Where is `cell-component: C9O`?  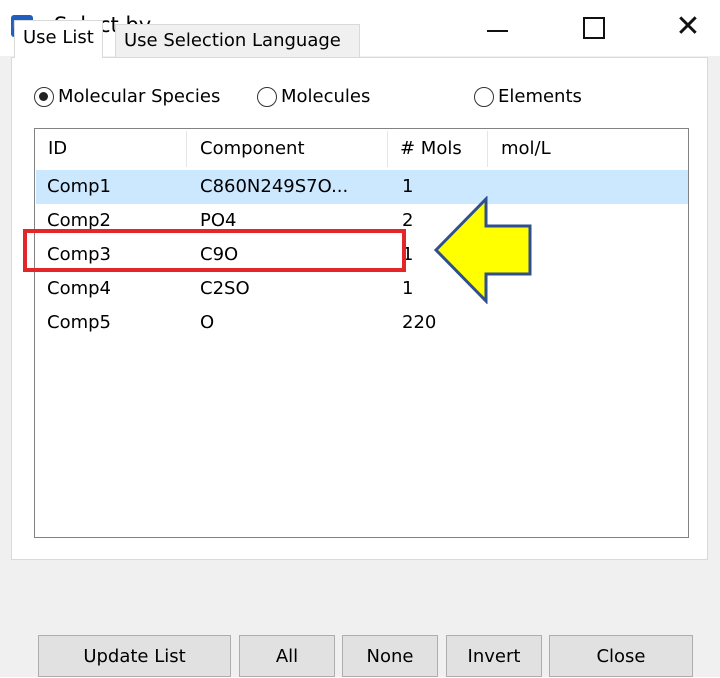
cell-component: C9O is located at coordinates (219, 254).